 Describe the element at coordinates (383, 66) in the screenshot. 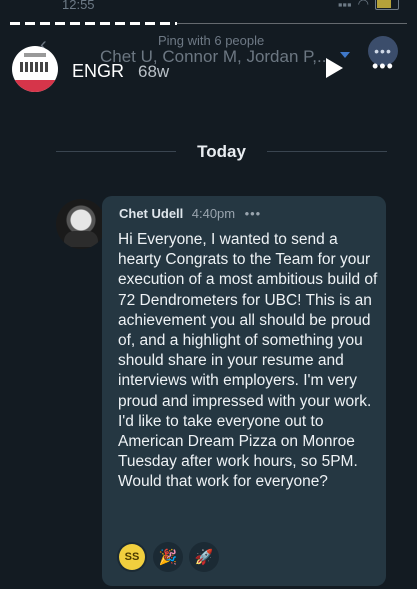

I see `more-options-icon: •••` at that location.